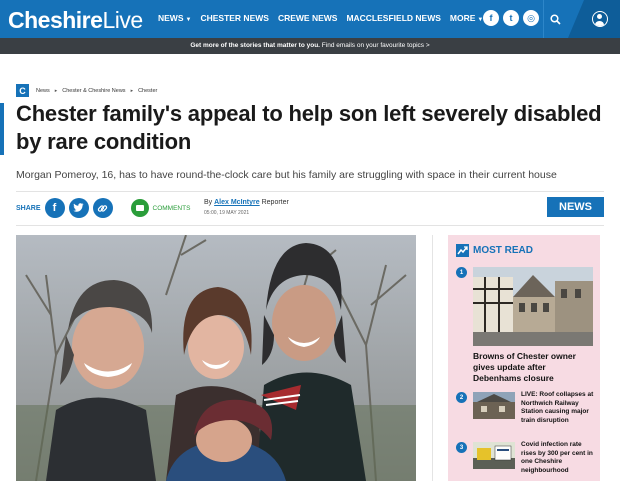  I want to click on rank-badge: 1, so click(461, 272).